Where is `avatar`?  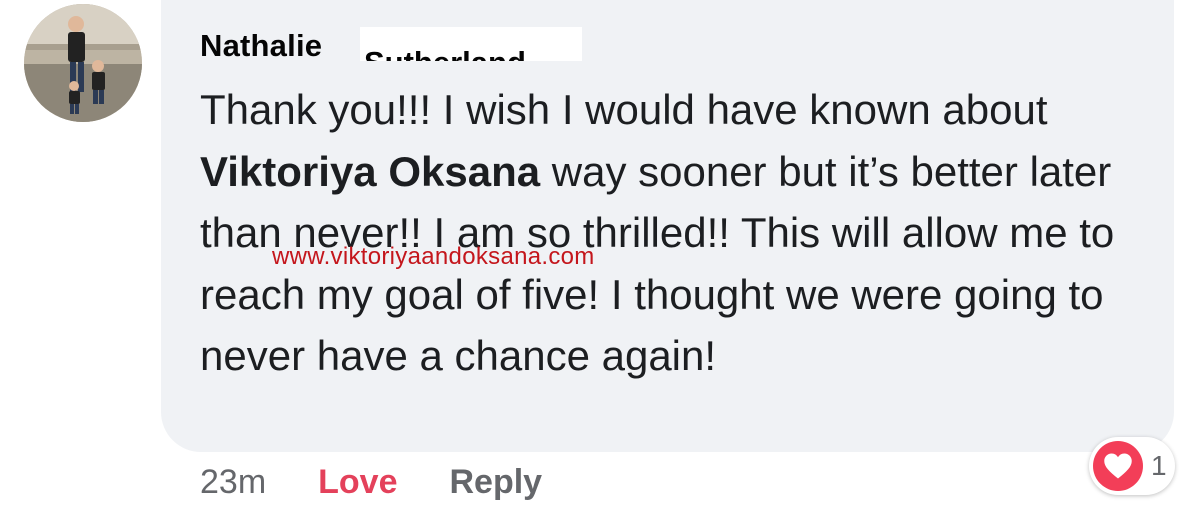 avatar is located at coordinates (83, 63).